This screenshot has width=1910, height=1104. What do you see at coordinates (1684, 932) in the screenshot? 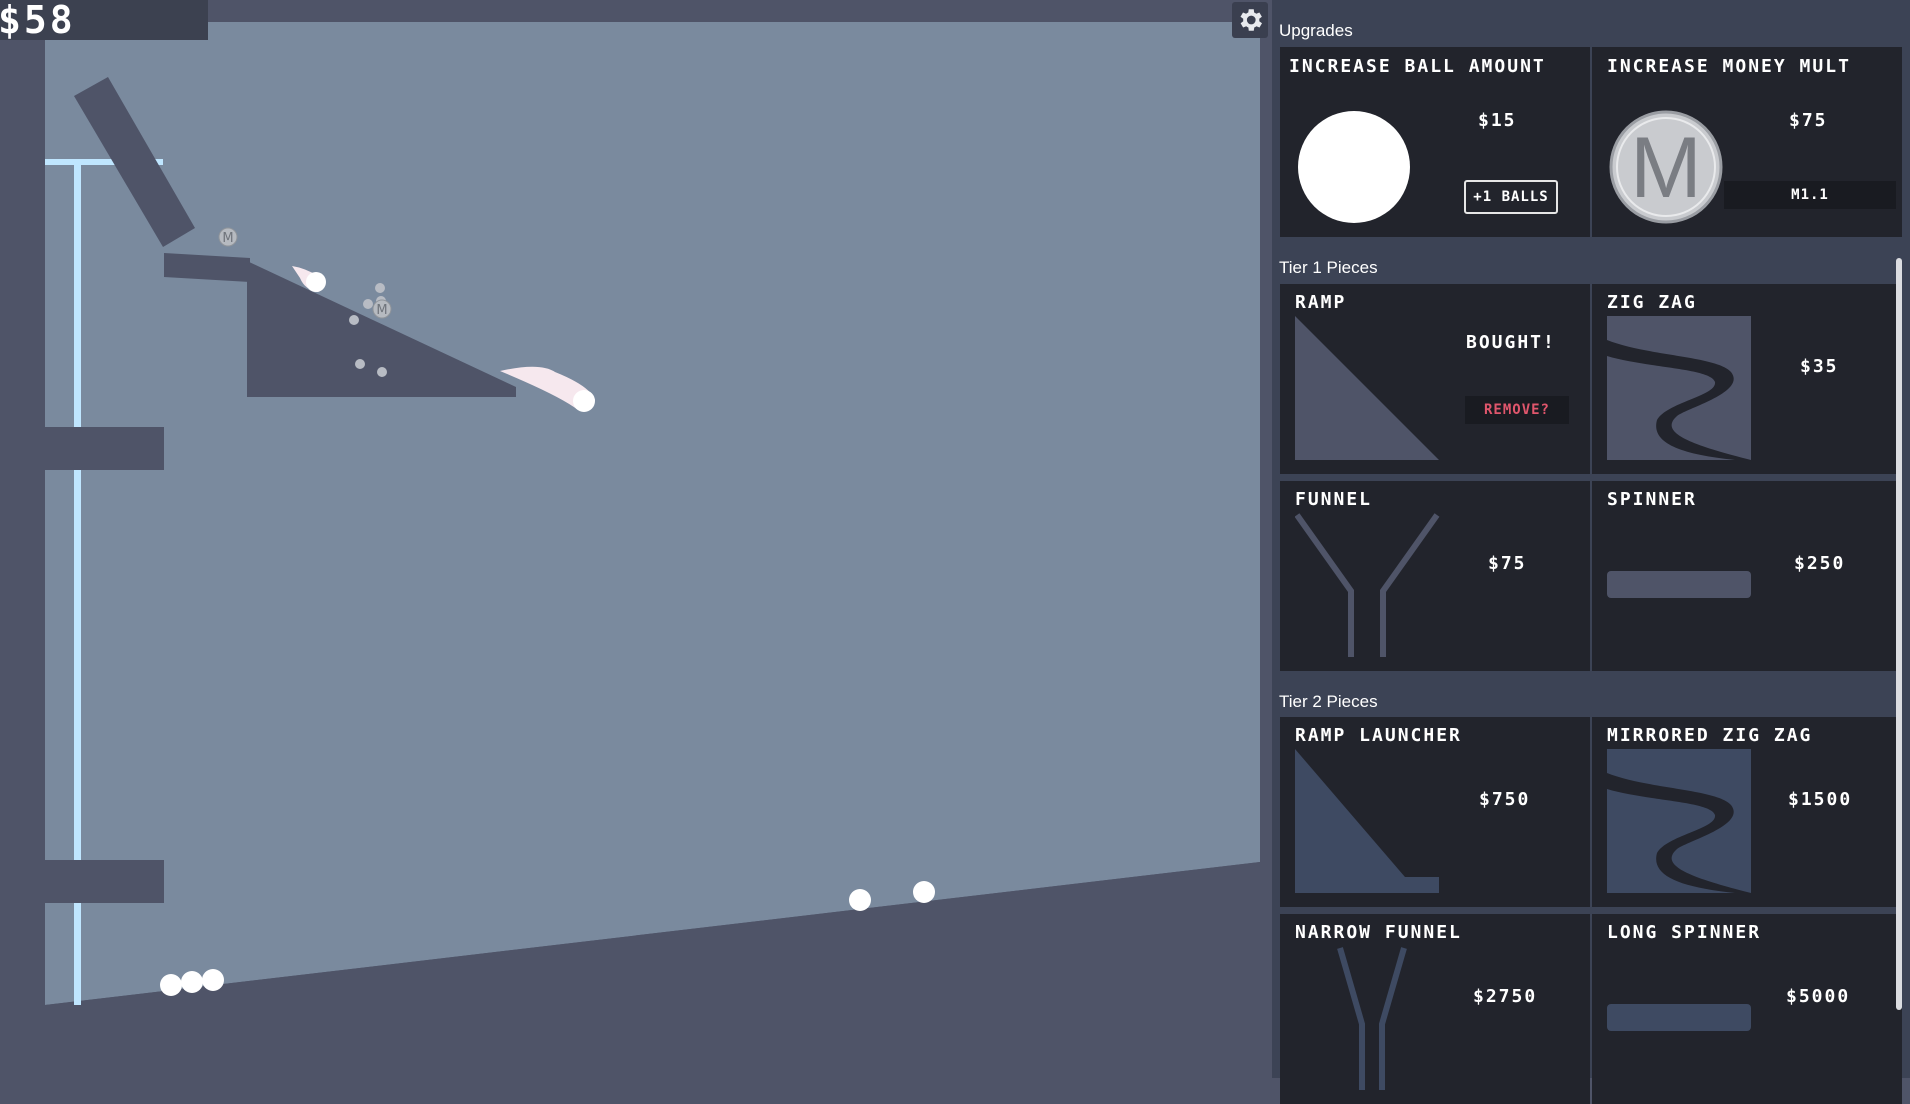
I see `card-name: LONG SPINNER` at bounding box center [1684, 932].